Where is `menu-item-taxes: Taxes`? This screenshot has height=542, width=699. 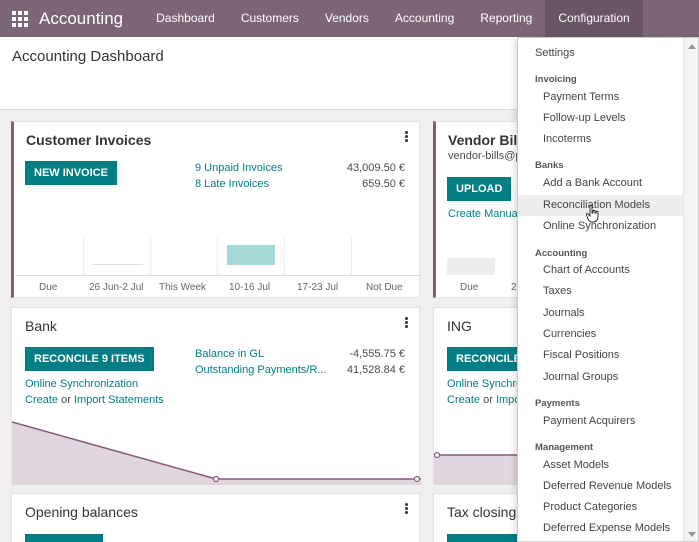
menu-item-taxes: Taxes is located at coordinates (600, 291).